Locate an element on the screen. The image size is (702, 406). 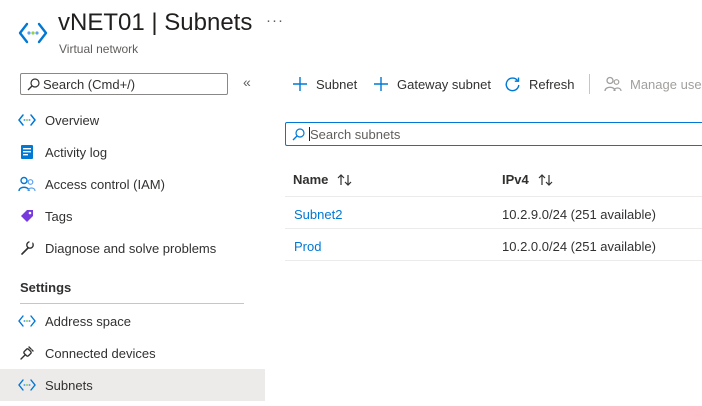
add-subnet-label: Subnet is located at coordinates (337, 84).